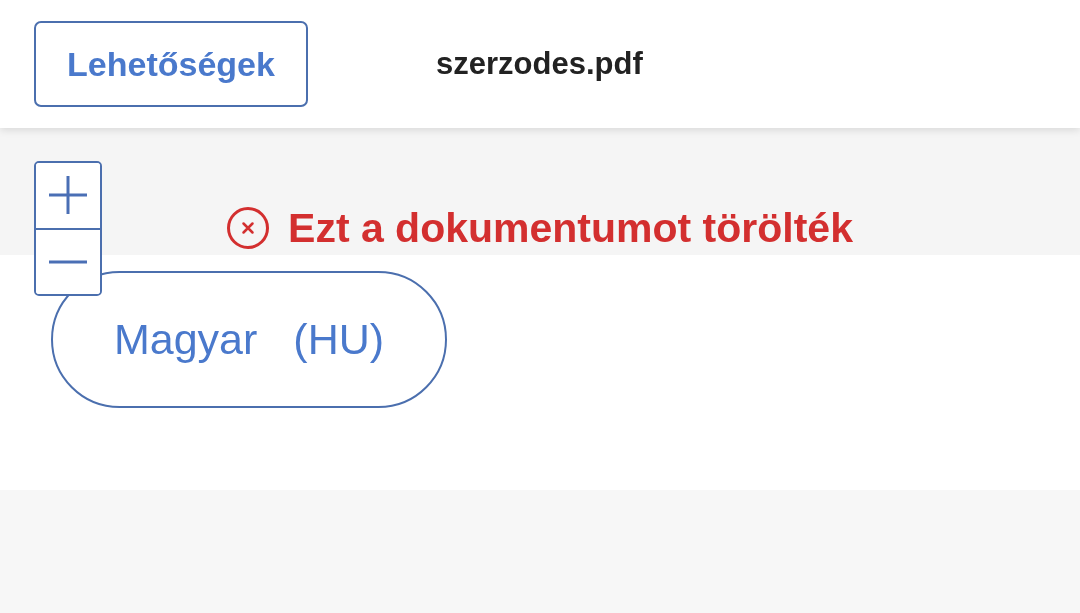 This screenshot has width=1080, height=613. Describe the element at coordinates (171, 64) in the screenshot. I see `options-button: Lehetőségek` at that location.